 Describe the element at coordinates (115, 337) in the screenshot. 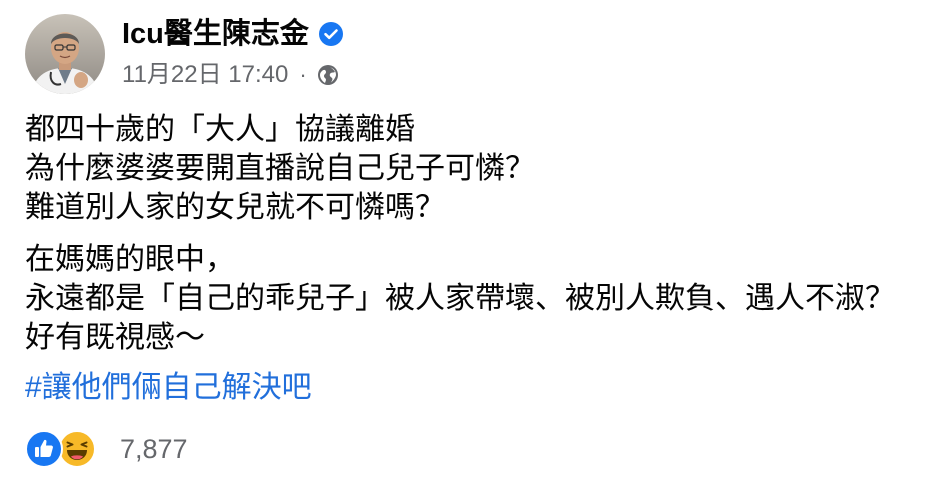

I see `post-text-line: 好有既視感～` at that location.